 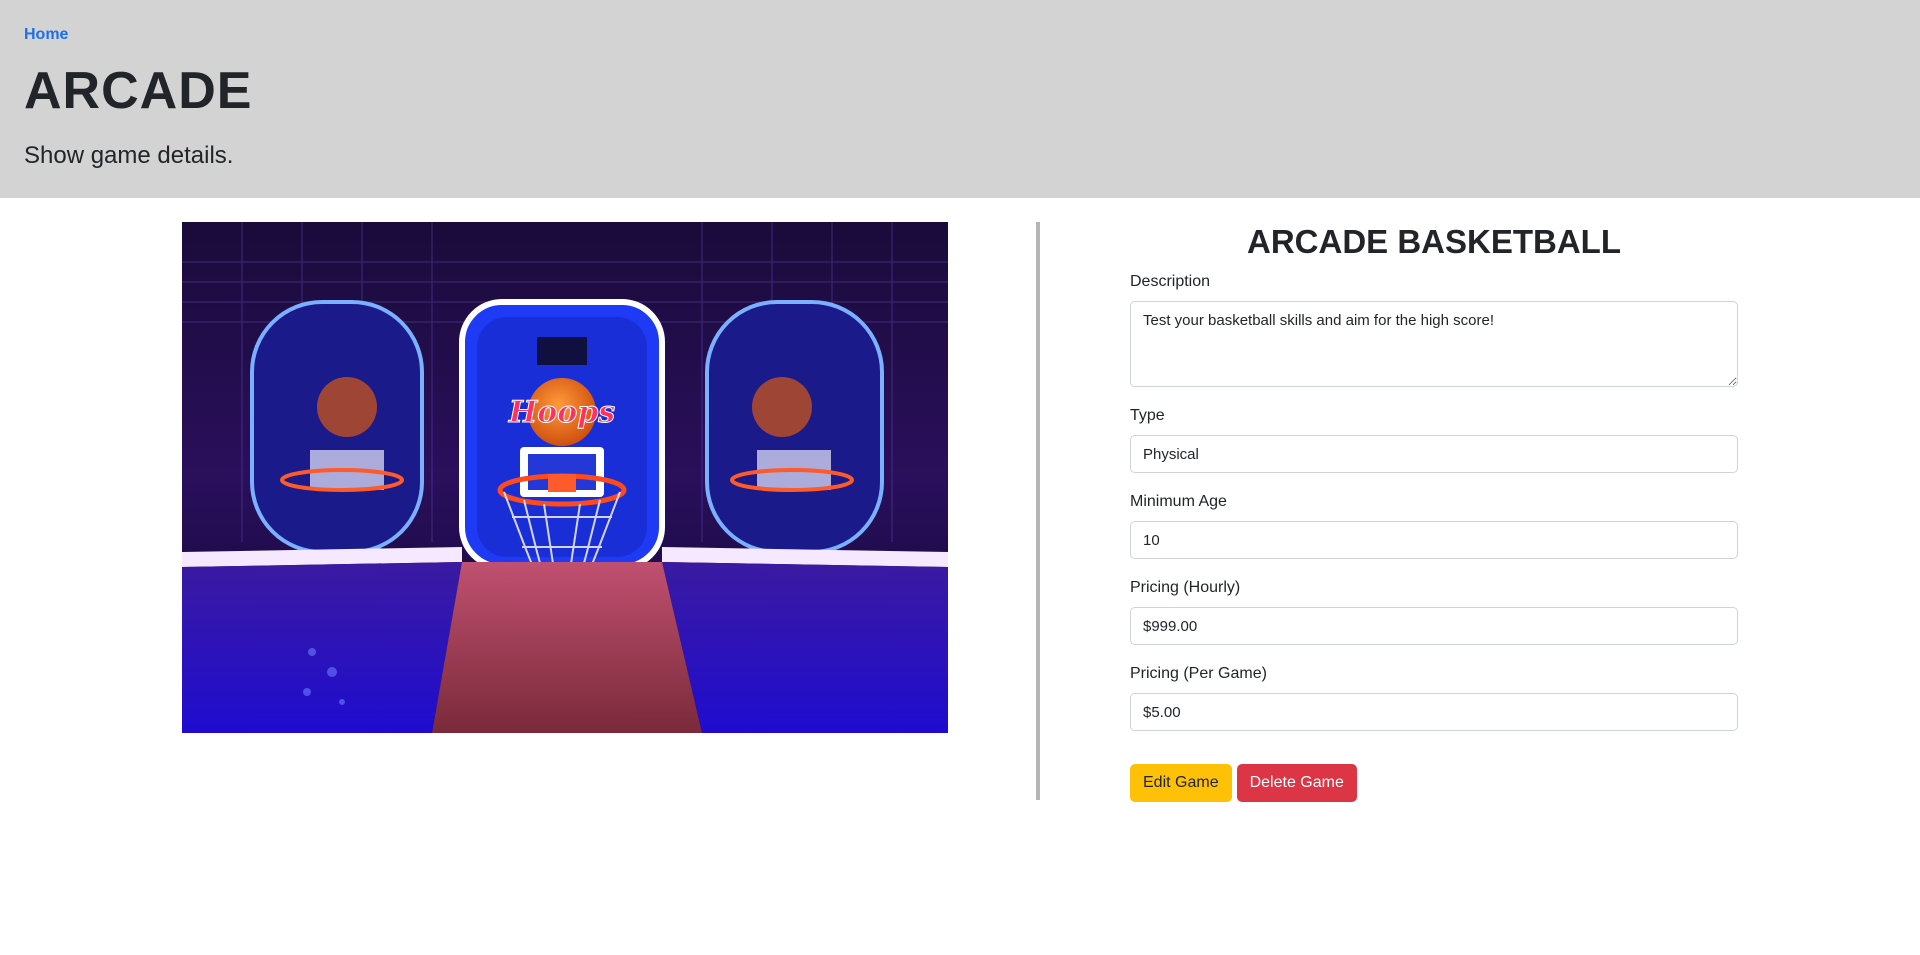 I want to click on type-field, so click(x=1434, y=454).